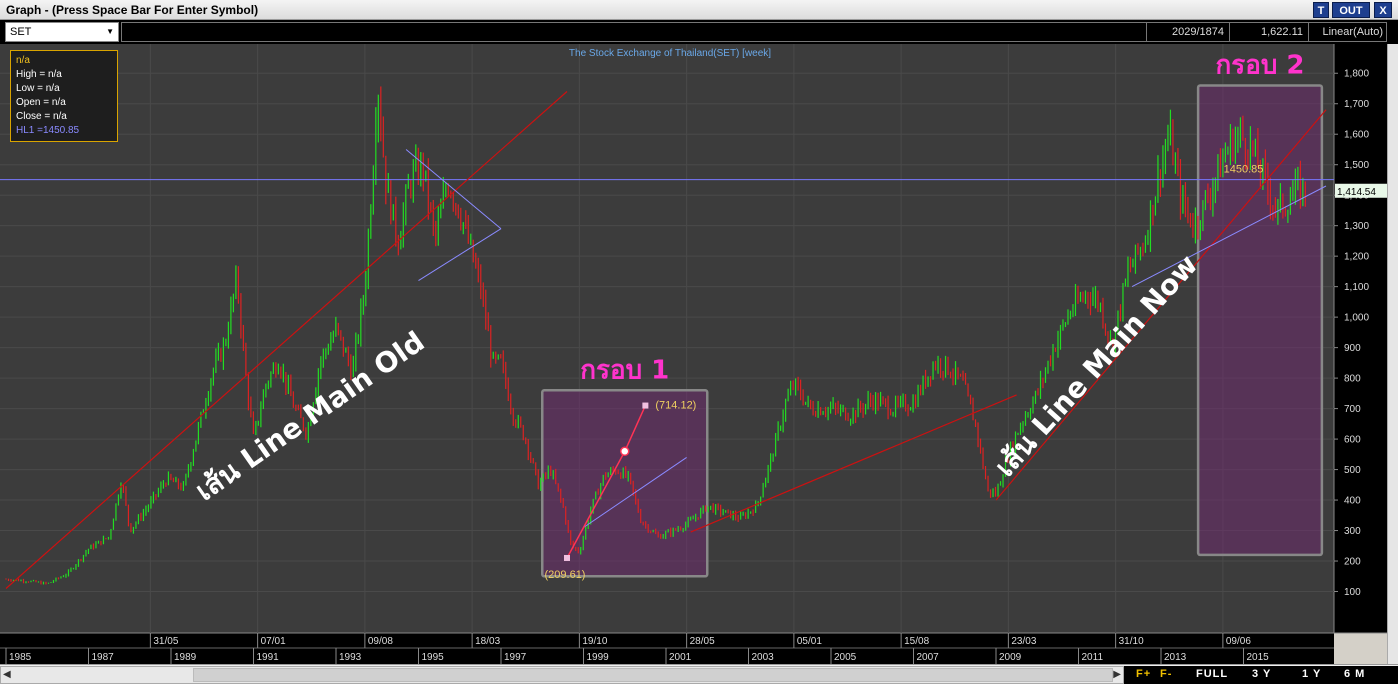 The image size is (1398, 684). What do you see at coordinates (185, 657) in the screenshot?
I see `x-year-label: 1989` at bounding box center [185, 657].